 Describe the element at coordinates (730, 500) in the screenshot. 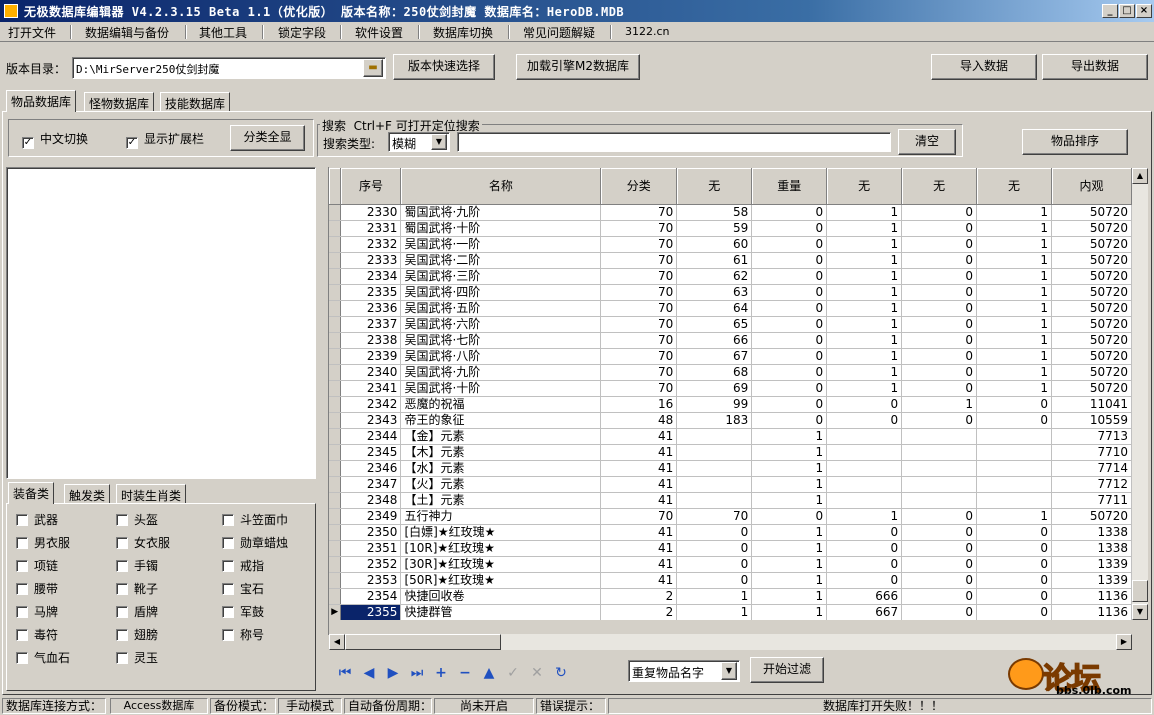

I see `table-row: 2348 【土】元素 41 1 7711` at that location.